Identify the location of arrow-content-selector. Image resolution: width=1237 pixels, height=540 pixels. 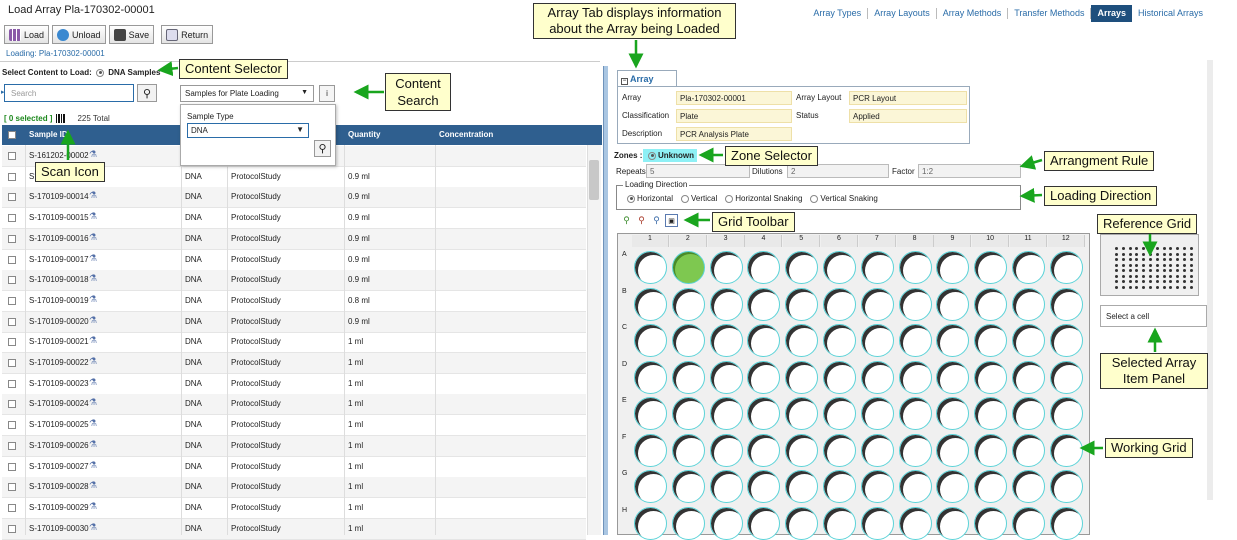
(168, 69).